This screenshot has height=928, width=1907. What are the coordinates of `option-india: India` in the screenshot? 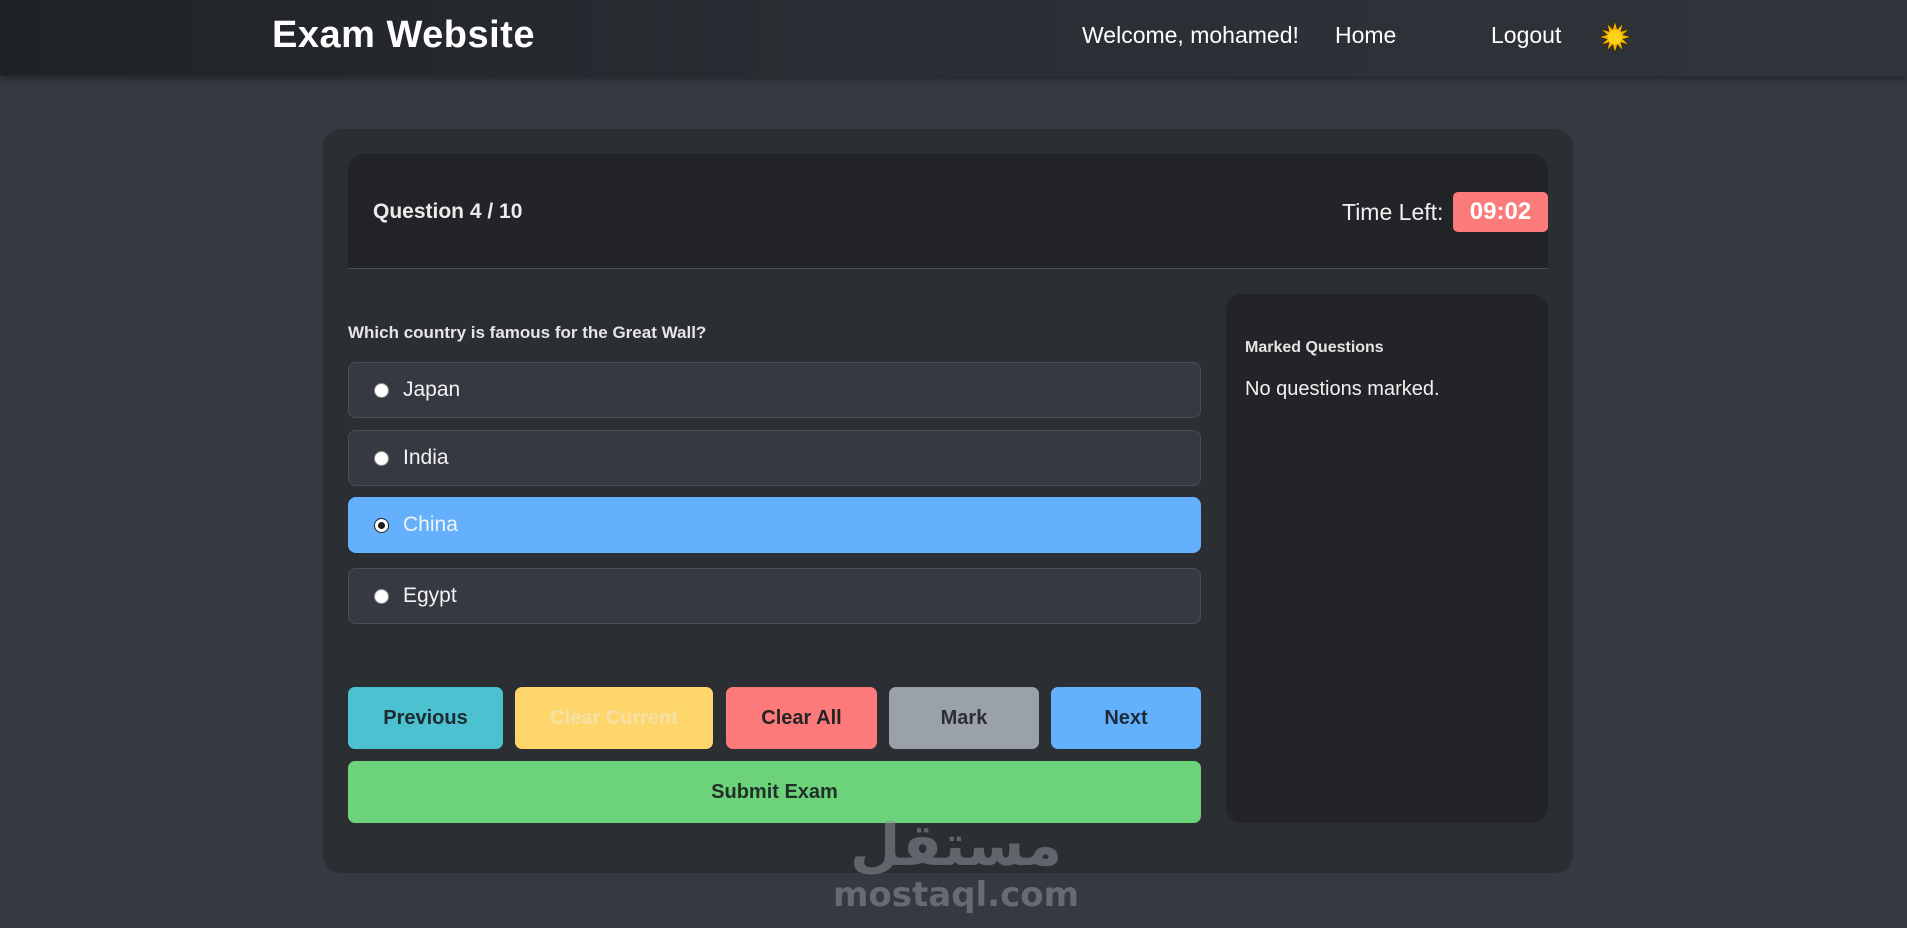 It's located at (774, 458).